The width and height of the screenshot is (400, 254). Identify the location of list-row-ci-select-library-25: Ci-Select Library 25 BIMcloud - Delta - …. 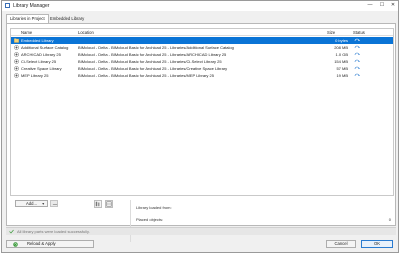
(202, 61).